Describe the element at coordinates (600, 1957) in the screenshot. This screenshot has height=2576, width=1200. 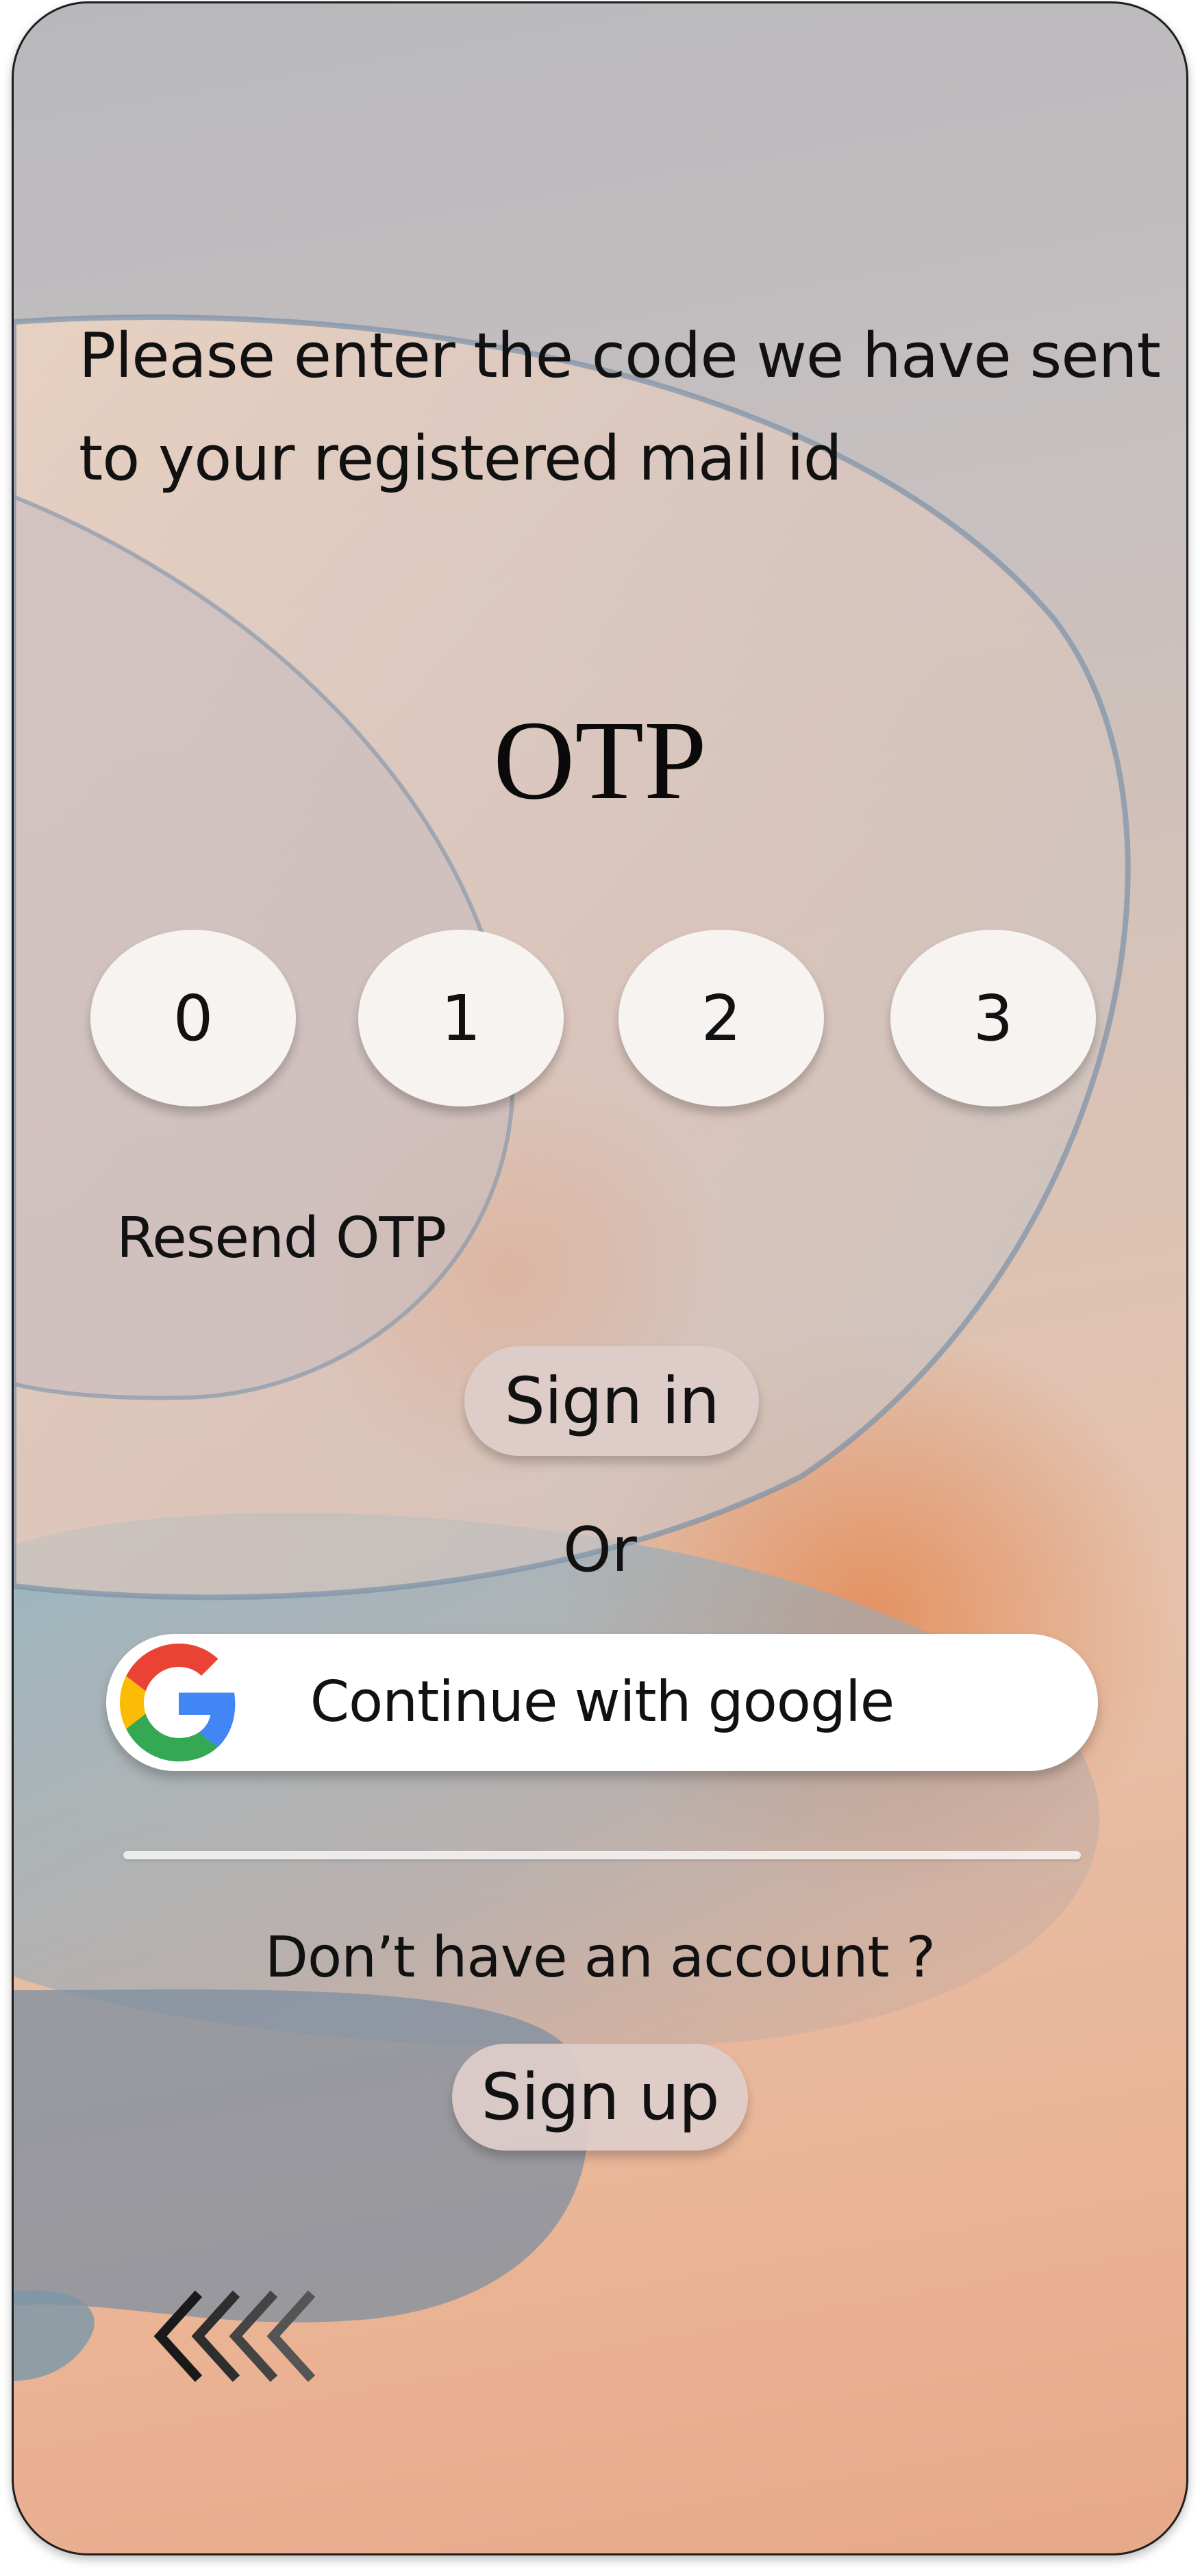
I see `no-account-prompt: Don’t have an account ?` at that location.